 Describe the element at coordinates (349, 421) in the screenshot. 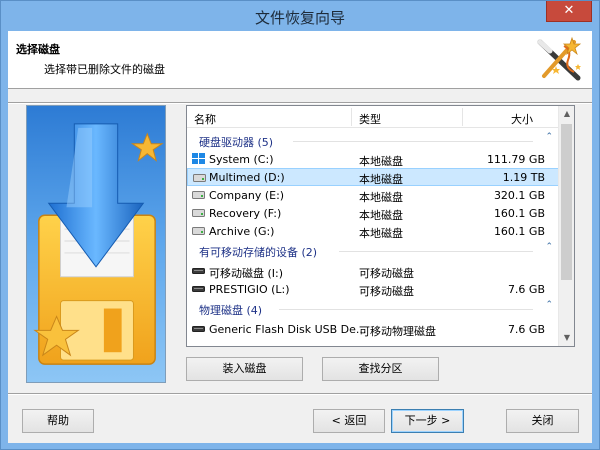

I see `back-button: < 返回` at that location.